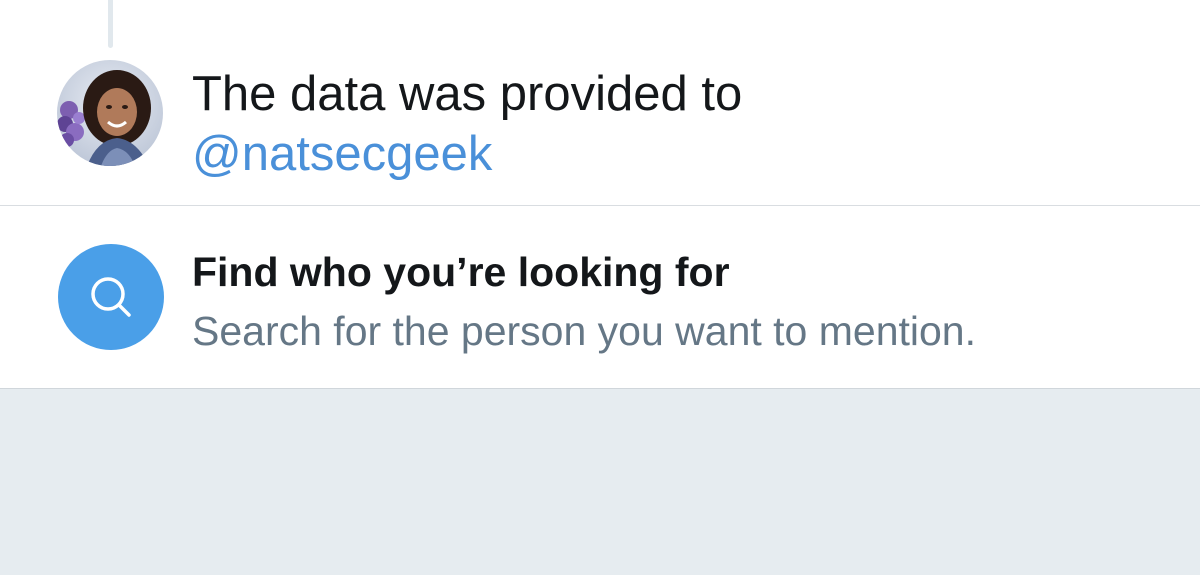  I want to click on search-icon, so click(111, 297).